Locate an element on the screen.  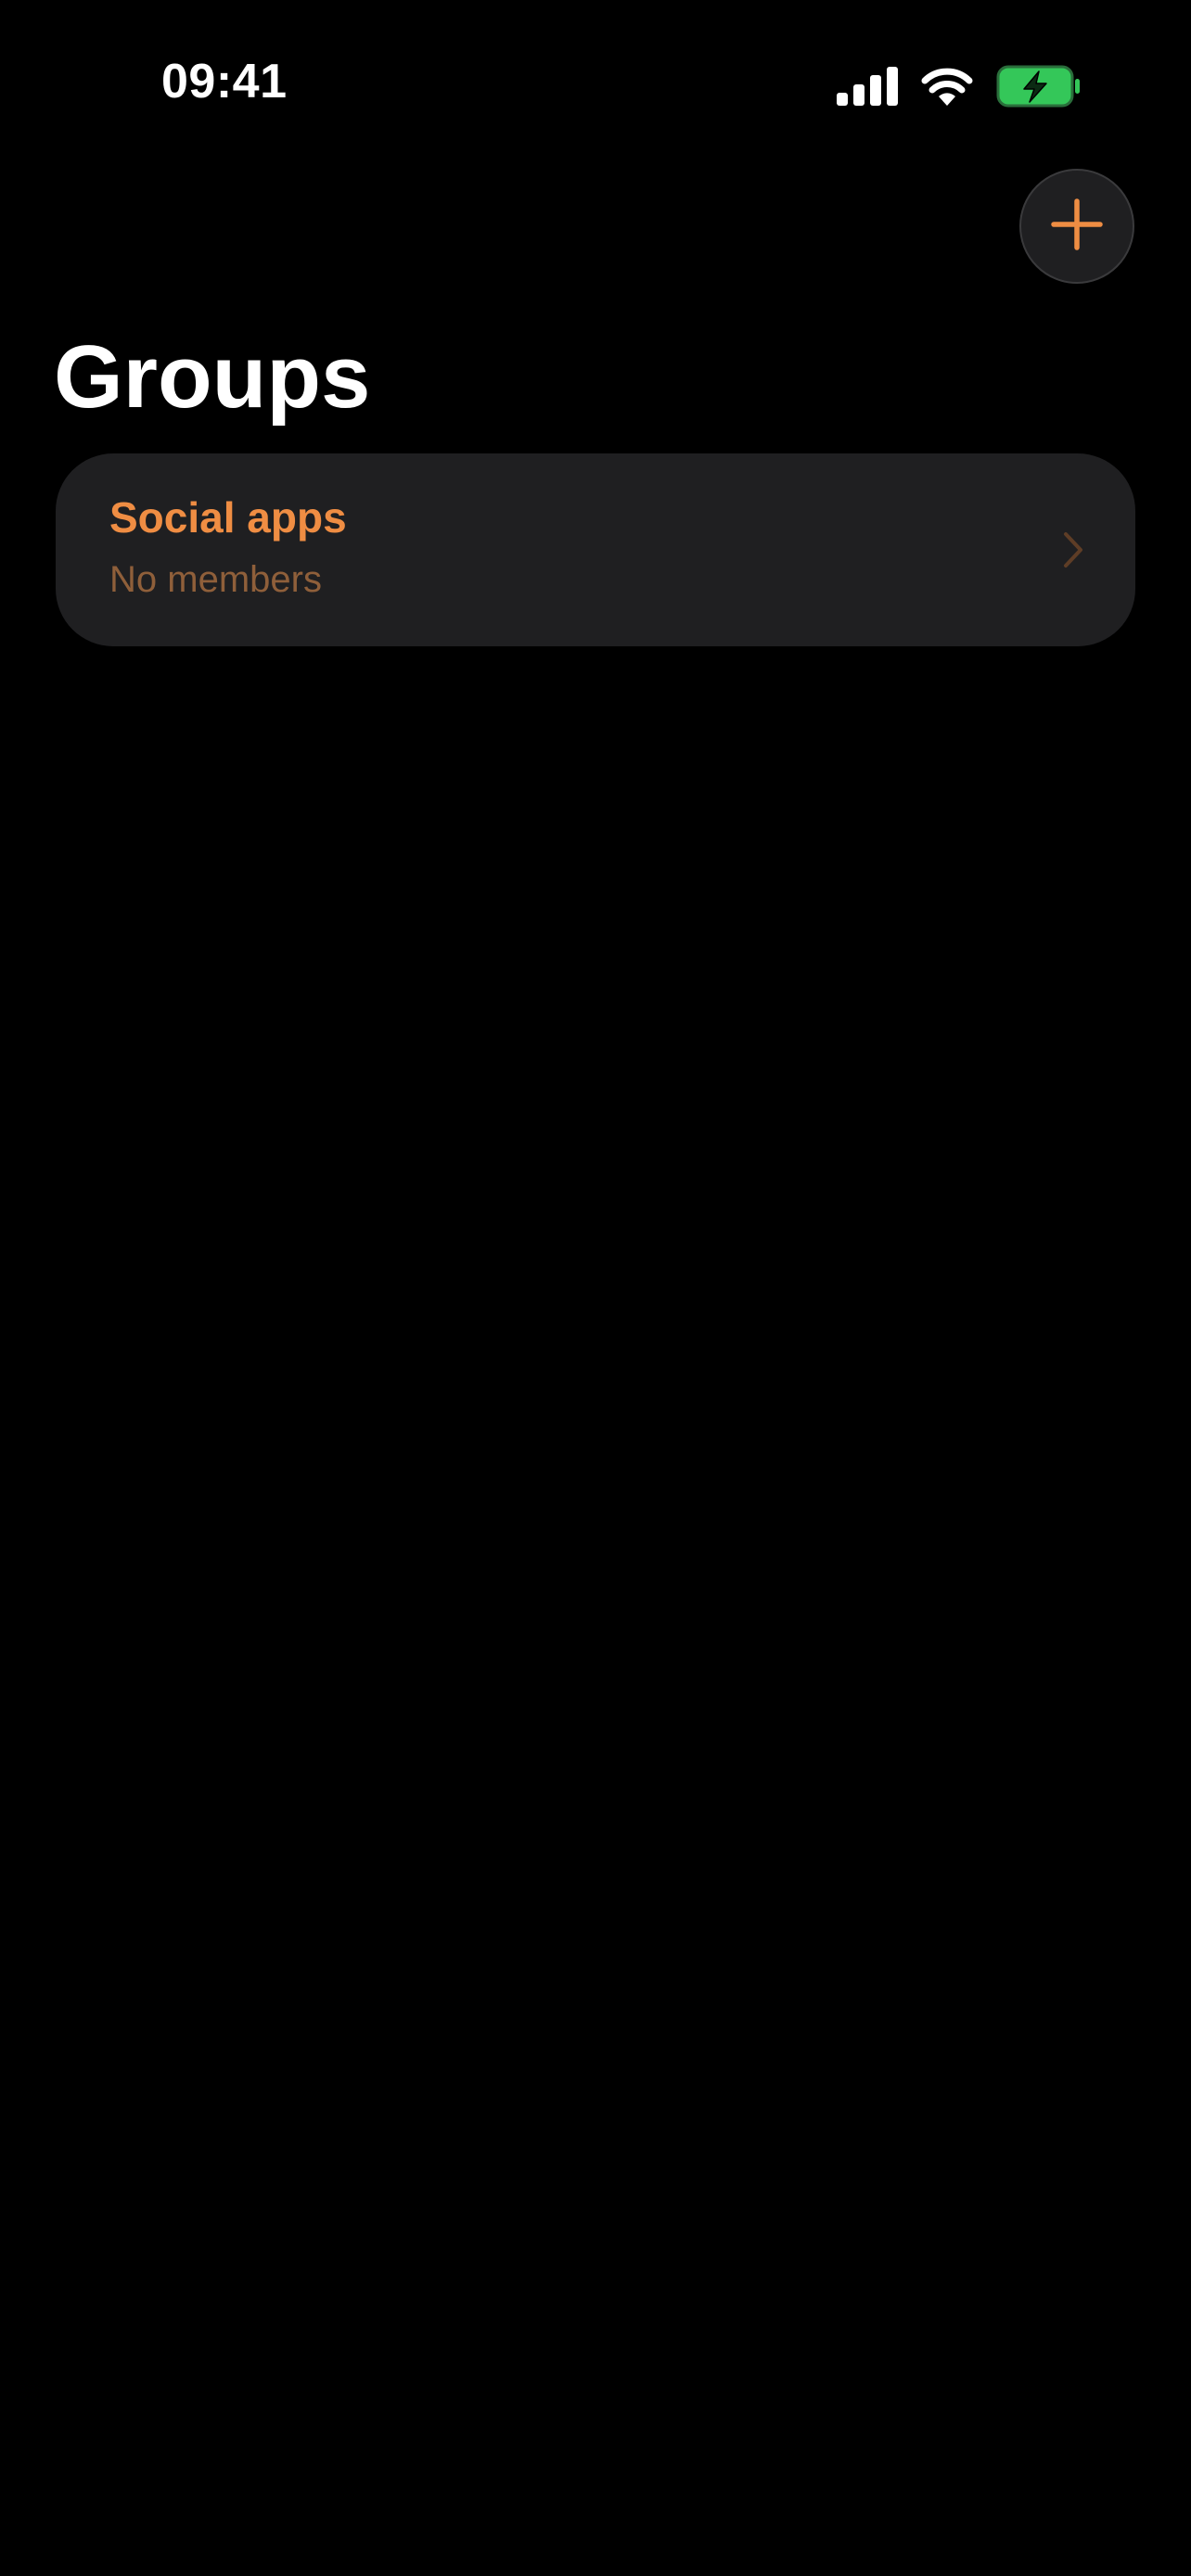
battery-charging-icon is located at coordinates (1039, 87).